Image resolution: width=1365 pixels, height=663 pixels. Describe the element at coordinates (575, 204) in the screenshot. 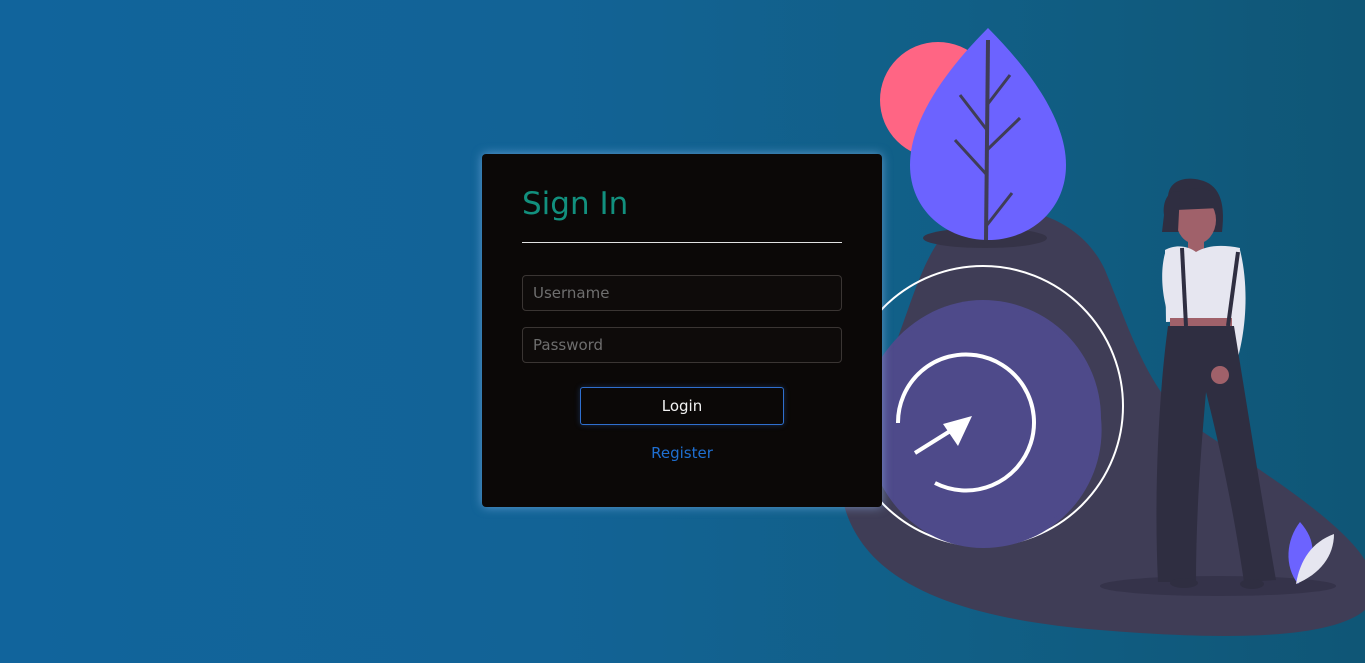

I see `signin-title: Sign In` at that location.